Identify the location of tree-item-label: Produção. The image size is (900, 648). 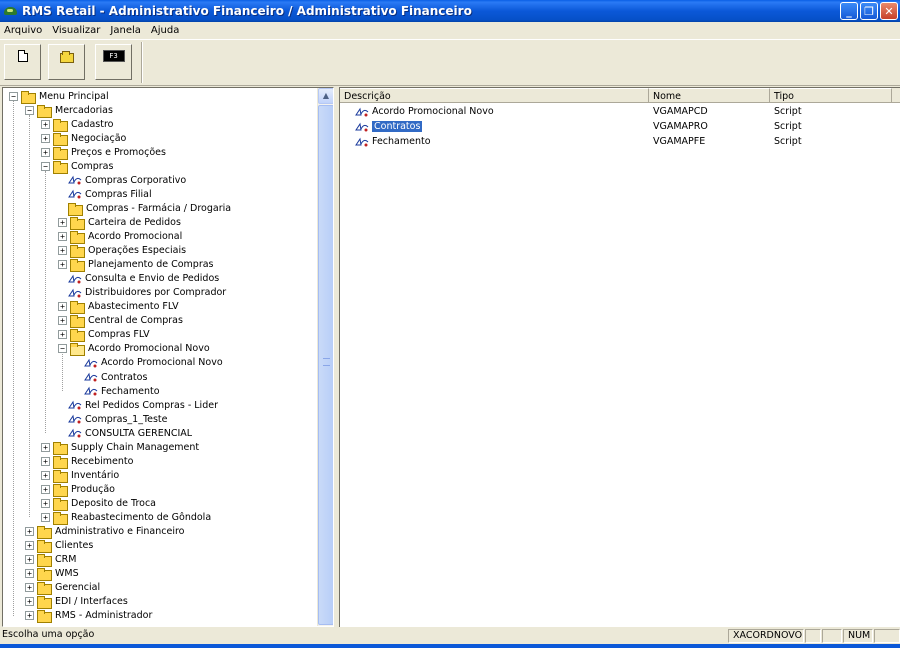
(93, 489).